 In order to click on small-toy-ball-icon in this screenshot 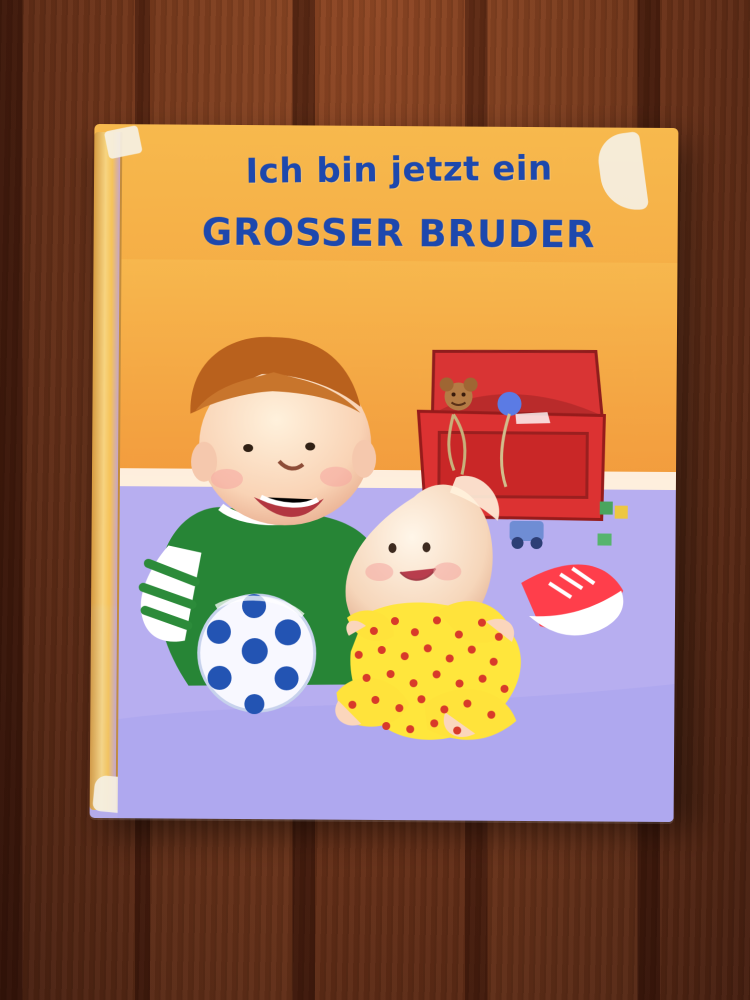, I will do `click(509, 403)`.